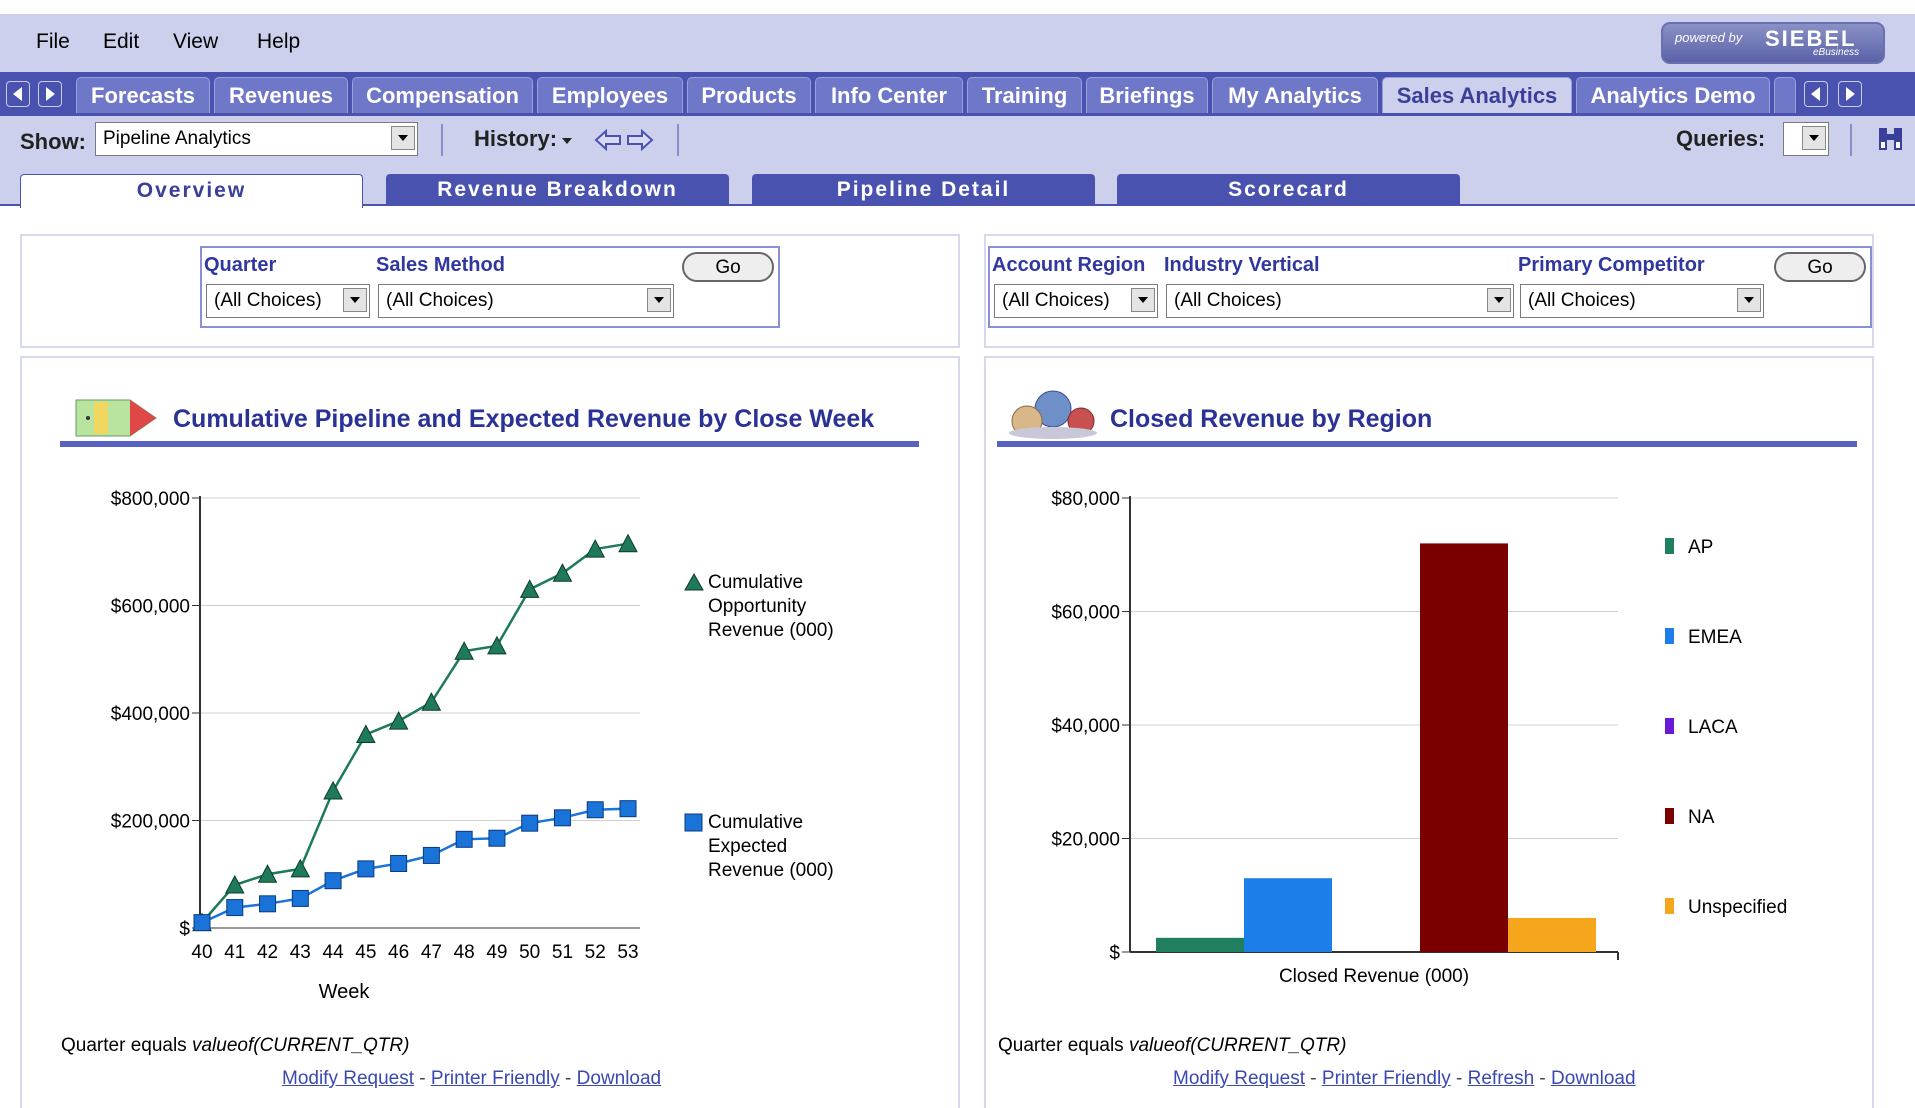 This screenshot has width=1915, height=1108. I want to click on left-go-button: Go, so click(728, 267).